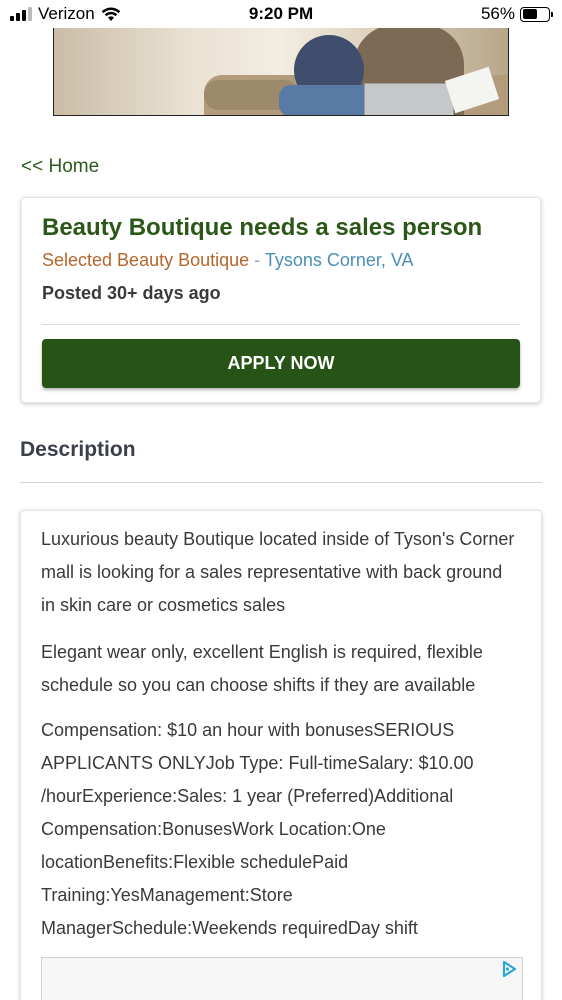 This screenshot has width=562, height=1000. I want to click on apply-now-button: APPLY NOW, so click(281, 363).